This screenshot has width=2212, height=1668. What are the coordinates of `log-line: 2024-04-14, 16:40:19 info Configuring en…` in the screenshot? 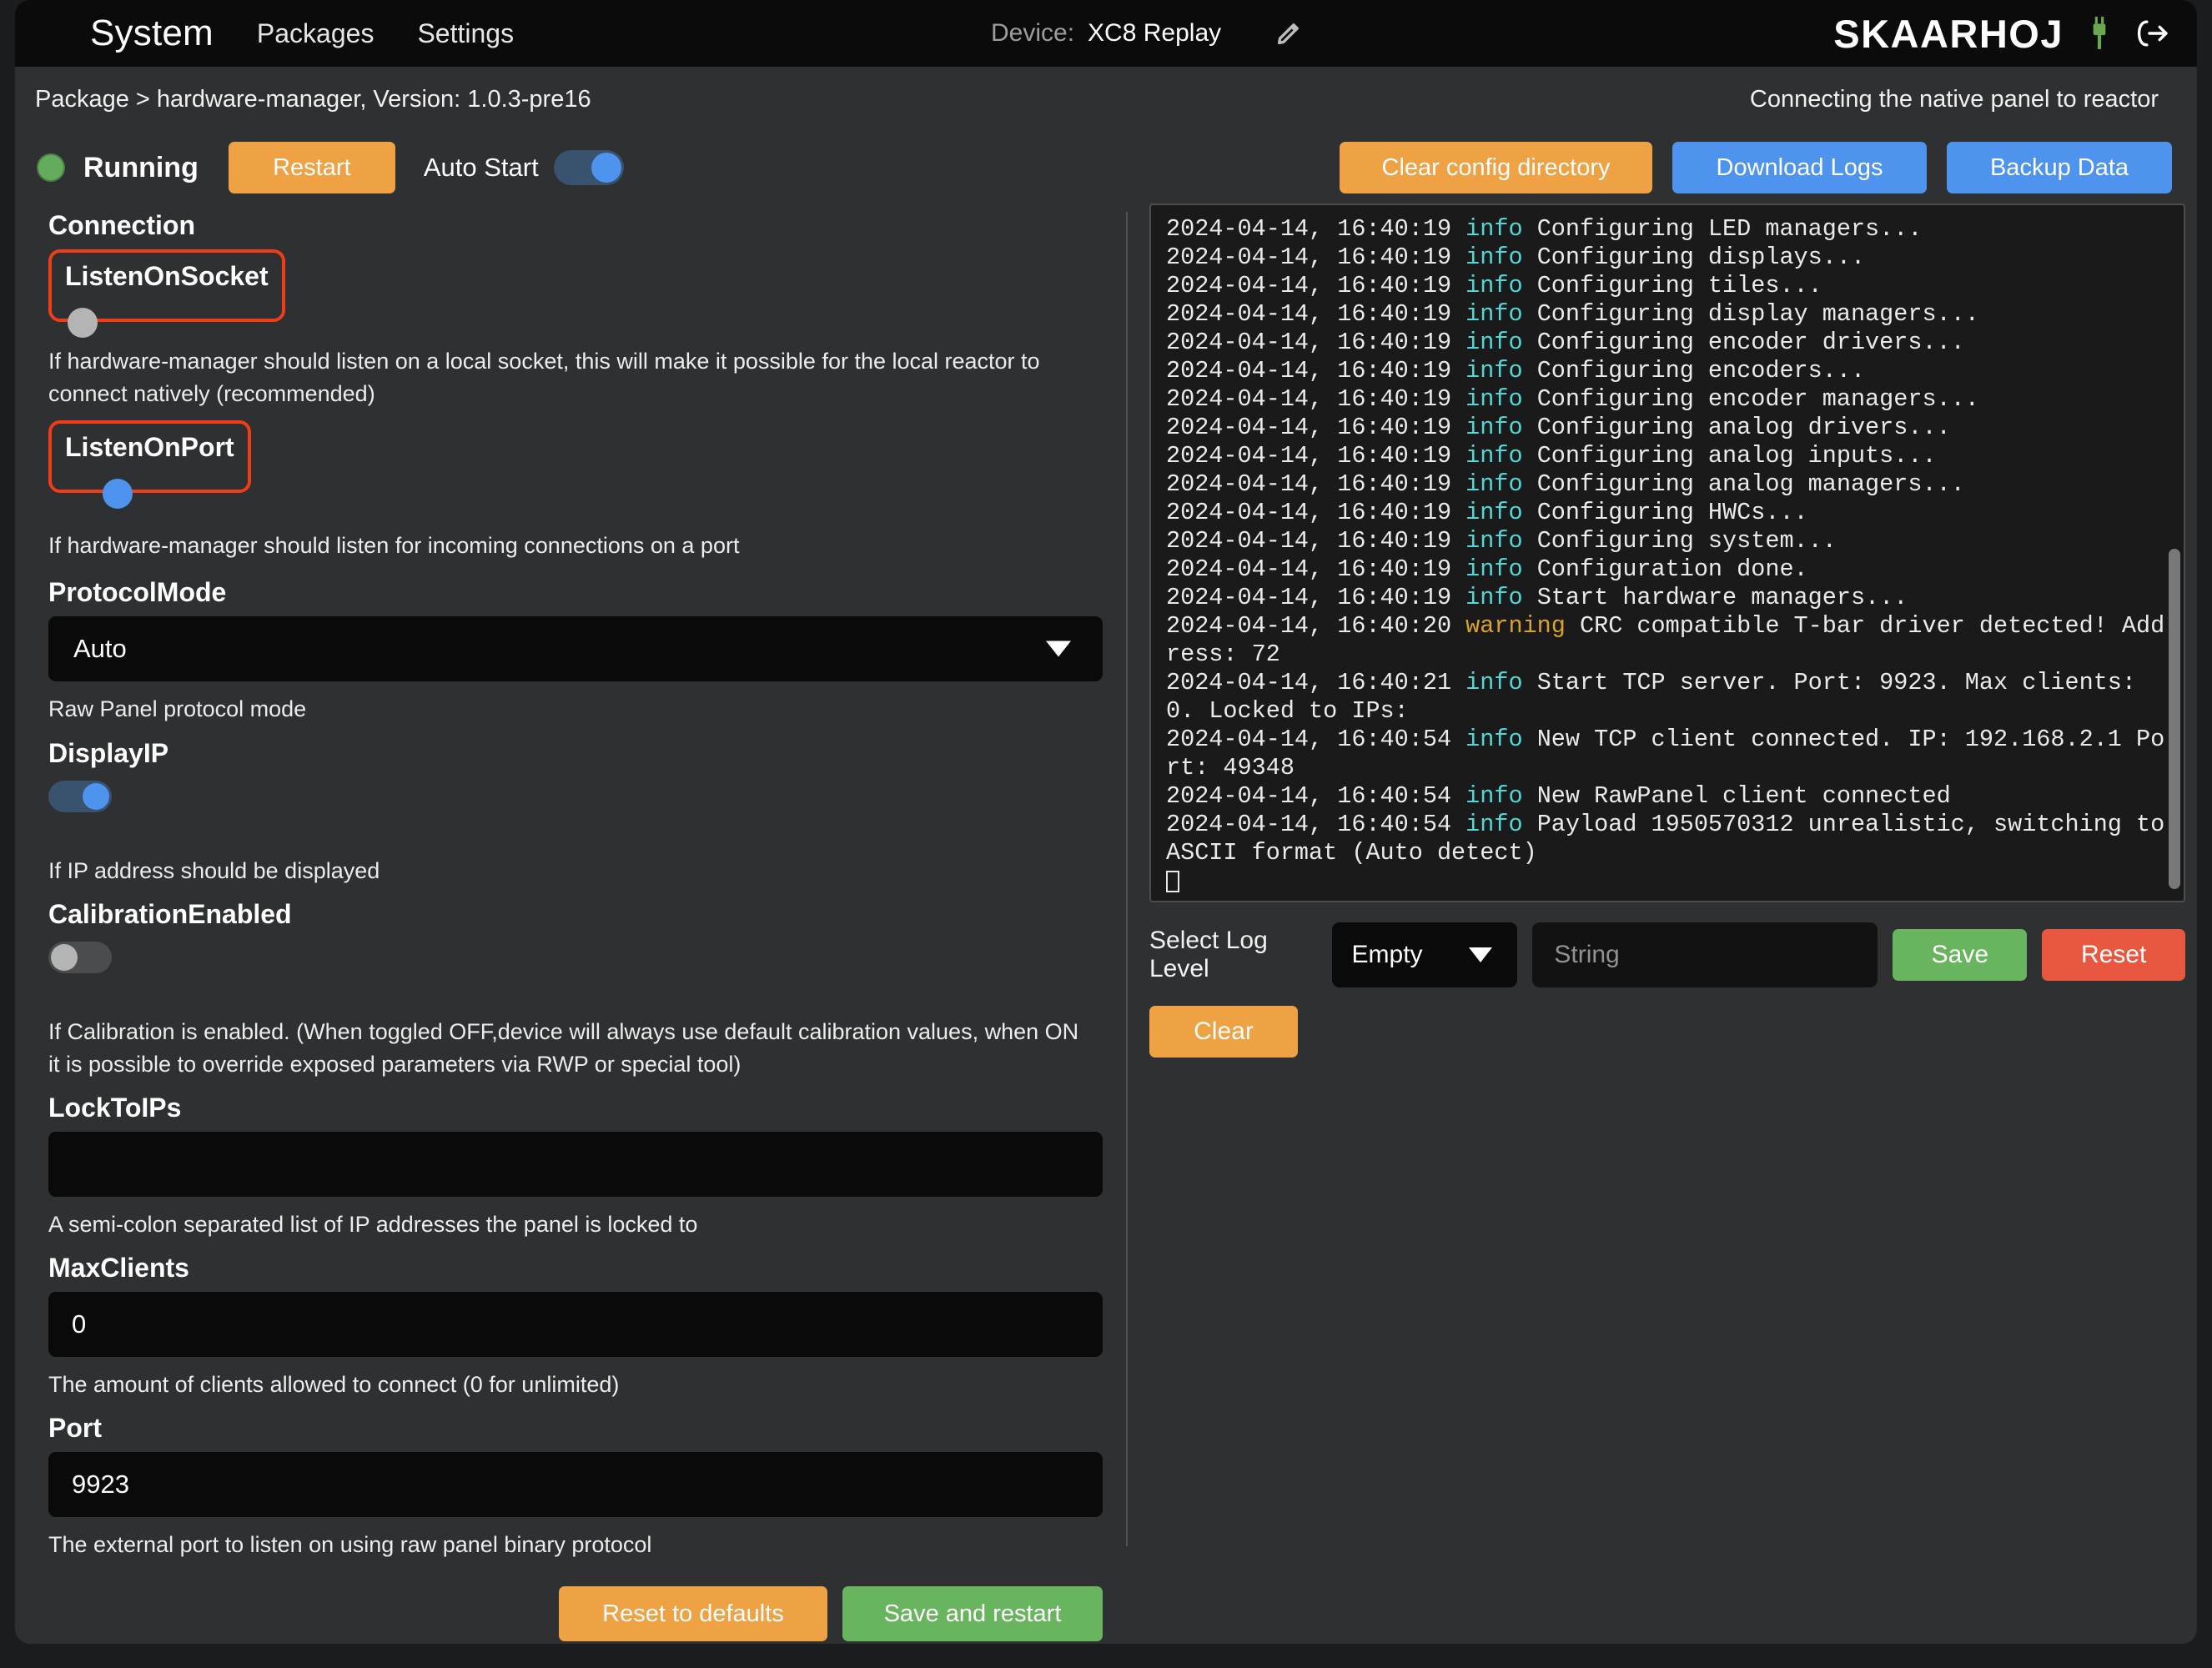 It's located at (1668, 343).